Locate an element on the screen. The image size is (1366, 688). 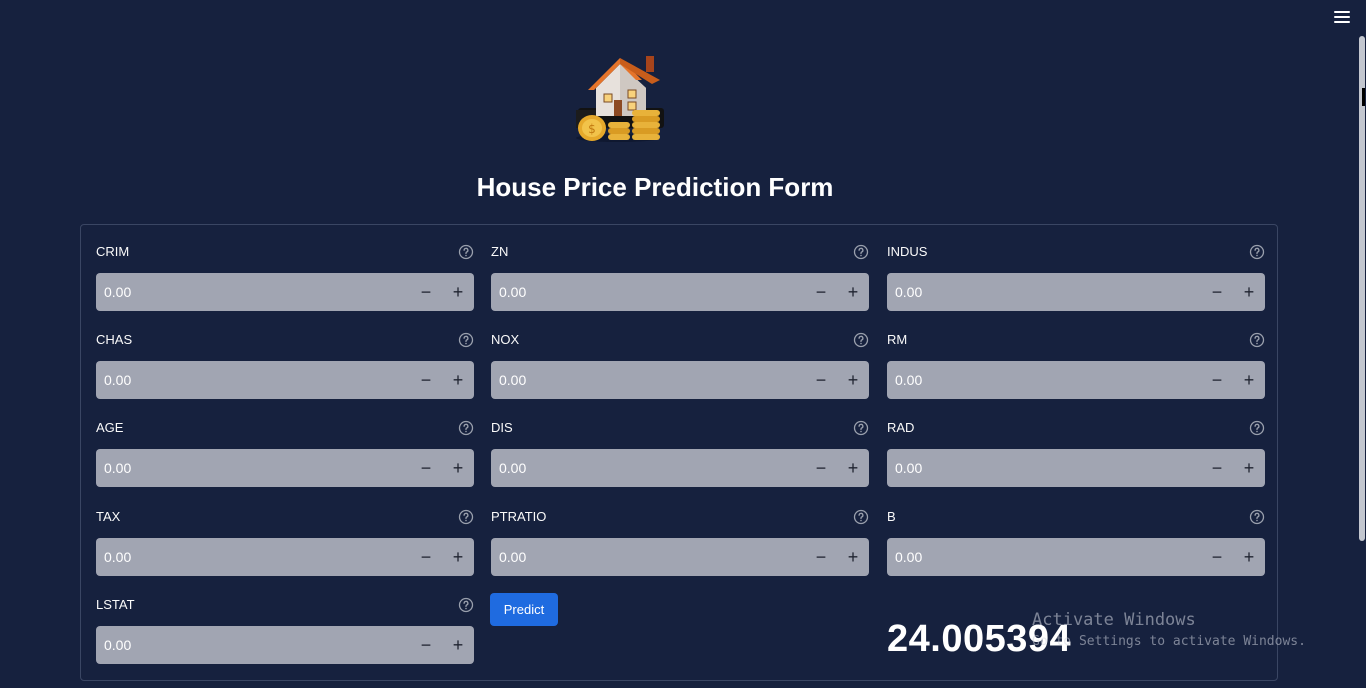
number-input-chas: 0.00− + is located at coordinates (285, 380).